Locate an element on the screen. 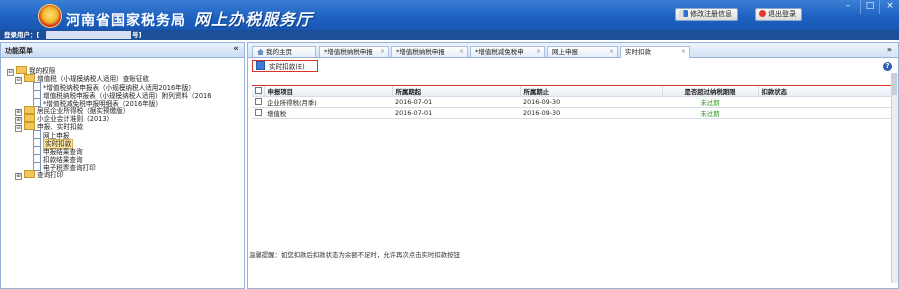 The image size is (899, 289). table-row: 增值税 2016-07-01 2016-09-30 未过期 is located at coordinates (573, 113).